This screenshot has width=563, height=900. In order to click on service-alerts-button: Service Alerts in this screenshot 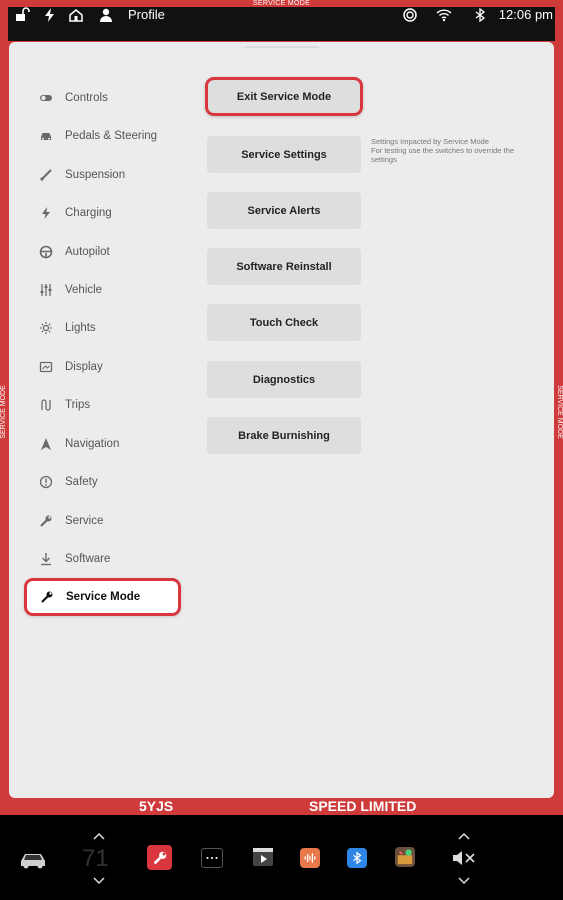, I will do `click(284, 210)`.